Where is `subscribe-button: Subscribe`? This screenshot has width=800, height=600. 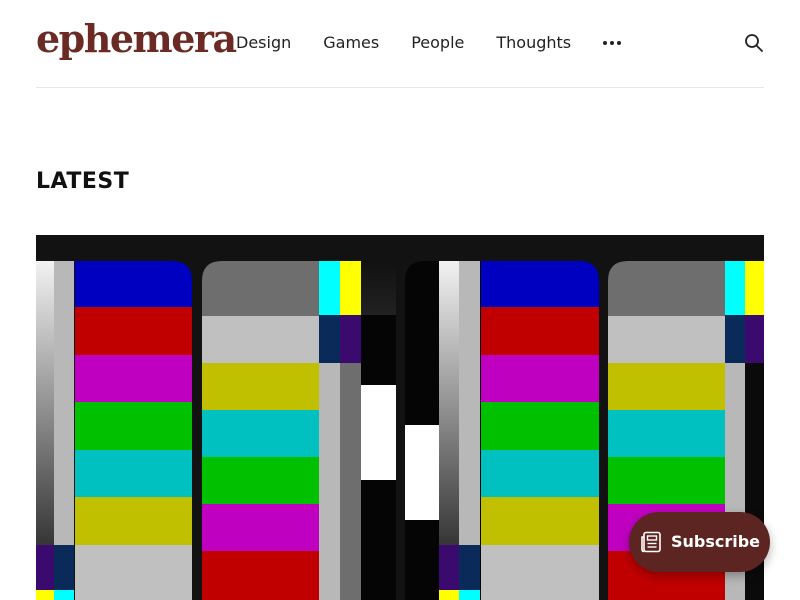
subscribe-button: Subscribe is located at coordinates (699, 542).